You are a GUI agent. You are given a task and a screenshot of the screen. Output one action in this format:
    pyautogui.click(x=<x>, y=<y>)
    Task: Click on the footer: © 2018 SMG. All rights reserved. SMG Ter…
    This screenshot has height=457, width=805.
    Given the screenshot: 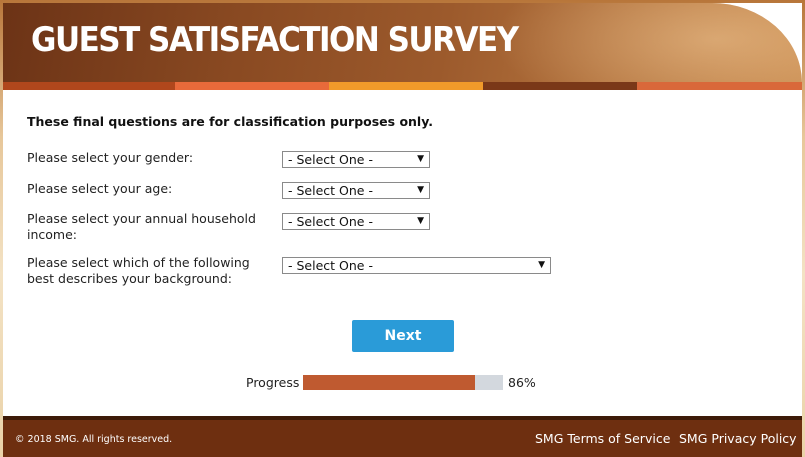 What is the action you would take?
    pyautogui.click(x=402, y=436)
    